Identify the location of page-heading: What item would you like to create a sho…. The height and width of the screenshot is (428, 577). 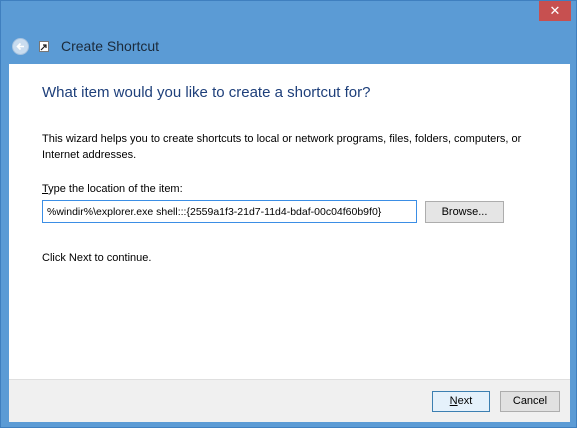
(206, 92).